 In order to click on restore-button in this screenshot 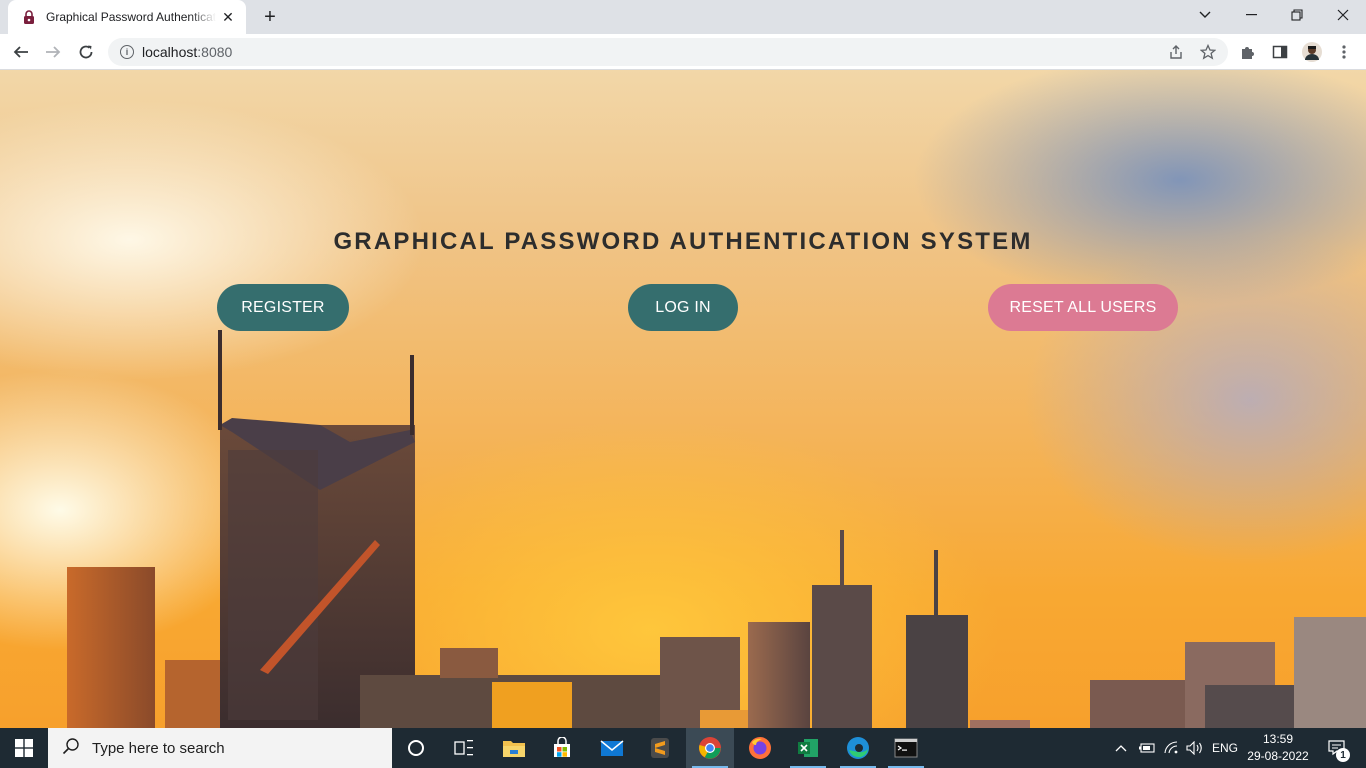, I will do `click(1297, 15)`.